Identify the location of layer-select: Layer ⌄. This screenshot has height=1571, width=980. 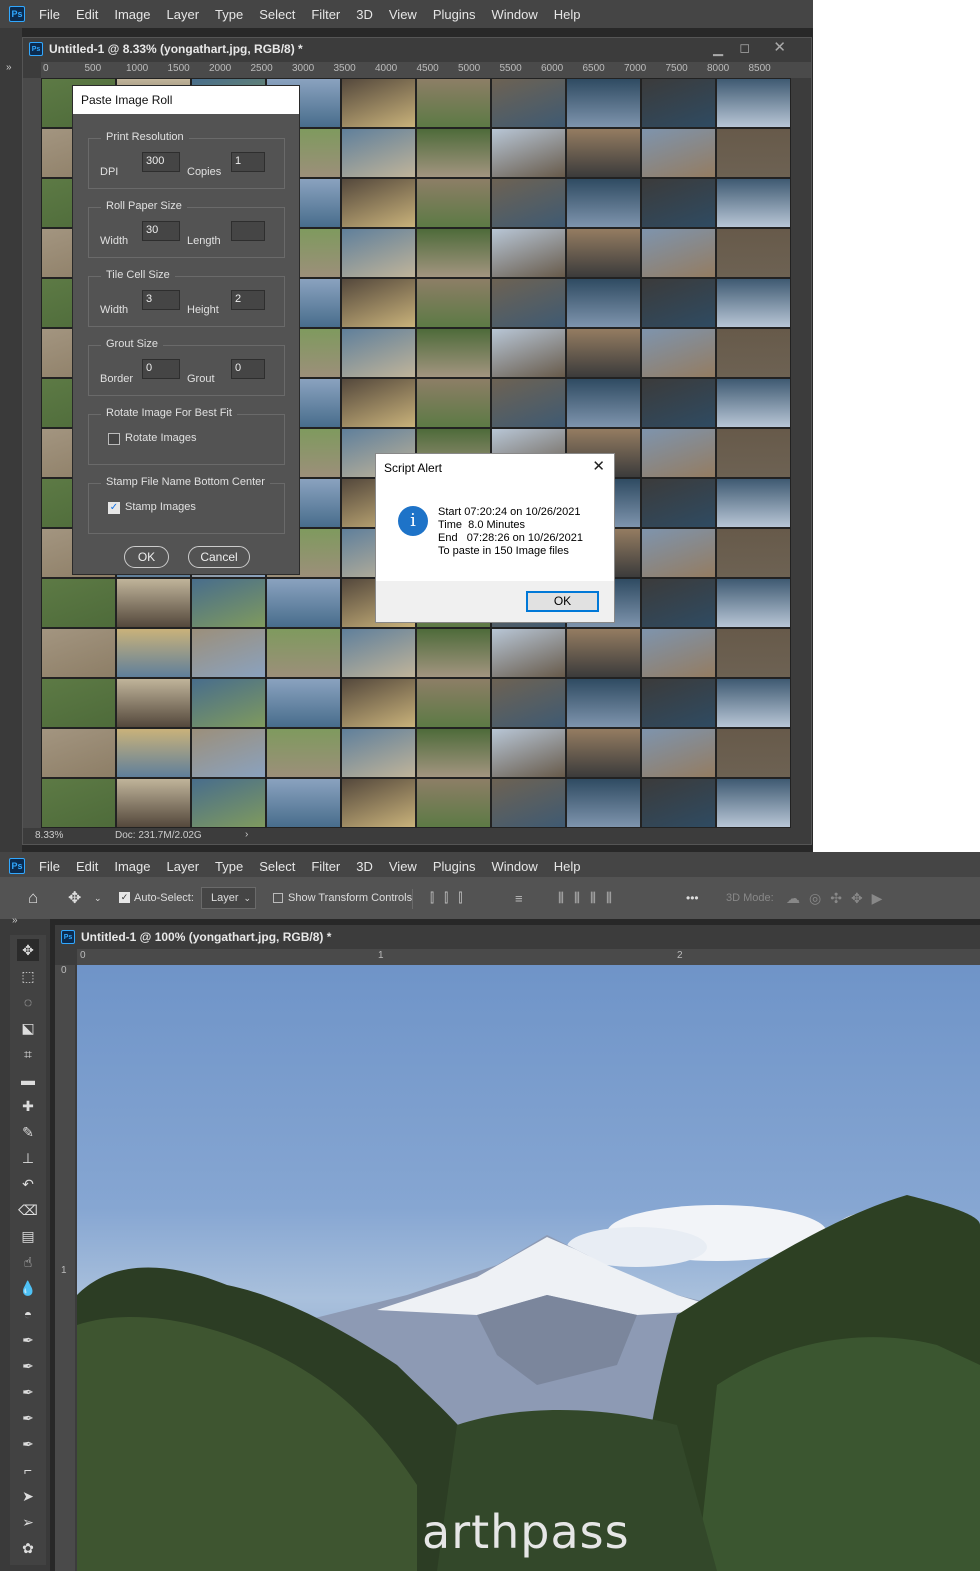
(228, 898).